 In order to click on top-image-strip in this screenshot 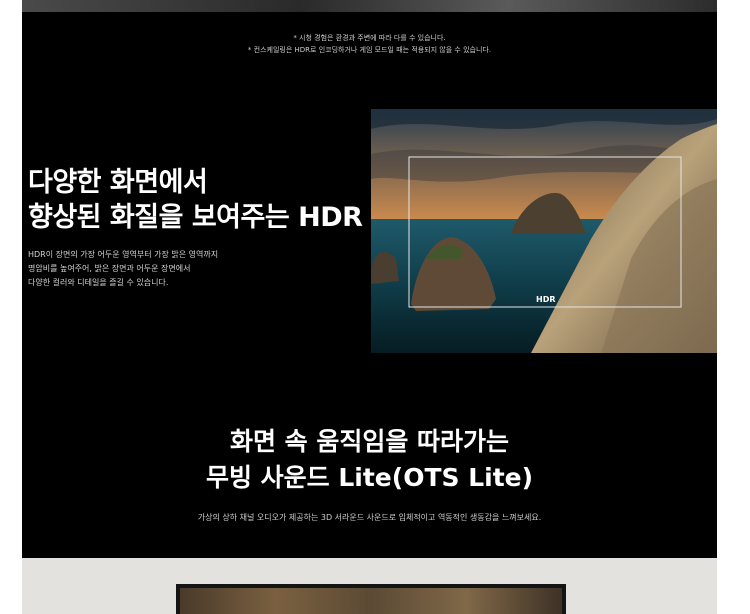, I will do `click(369, 6)`.